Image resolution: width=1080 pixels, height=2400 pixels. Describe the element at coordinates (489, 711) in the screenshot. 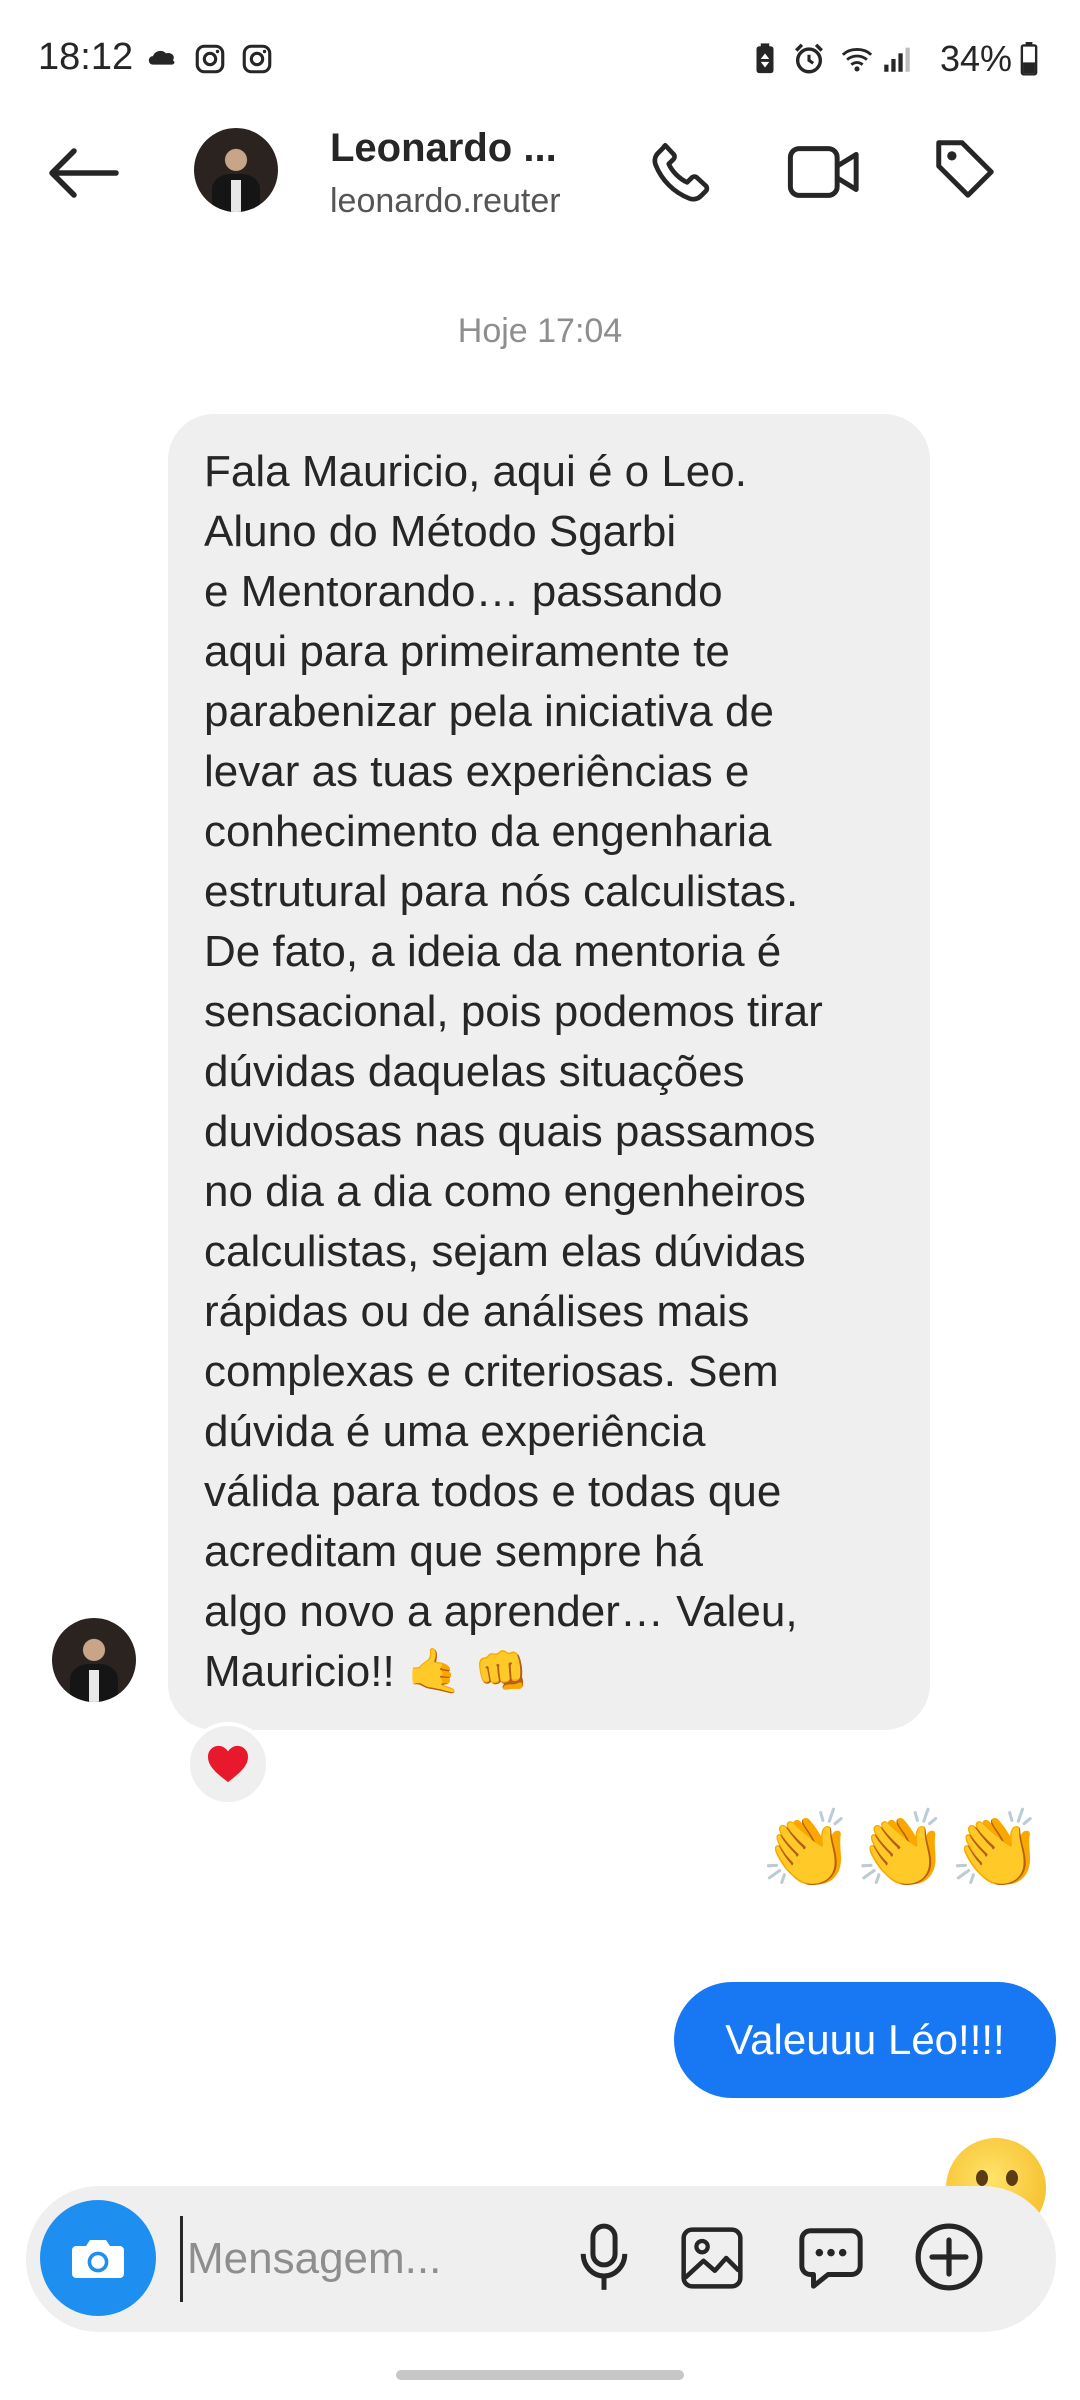

I see `message-line: parabenizar pela iniciativa de` at that location.